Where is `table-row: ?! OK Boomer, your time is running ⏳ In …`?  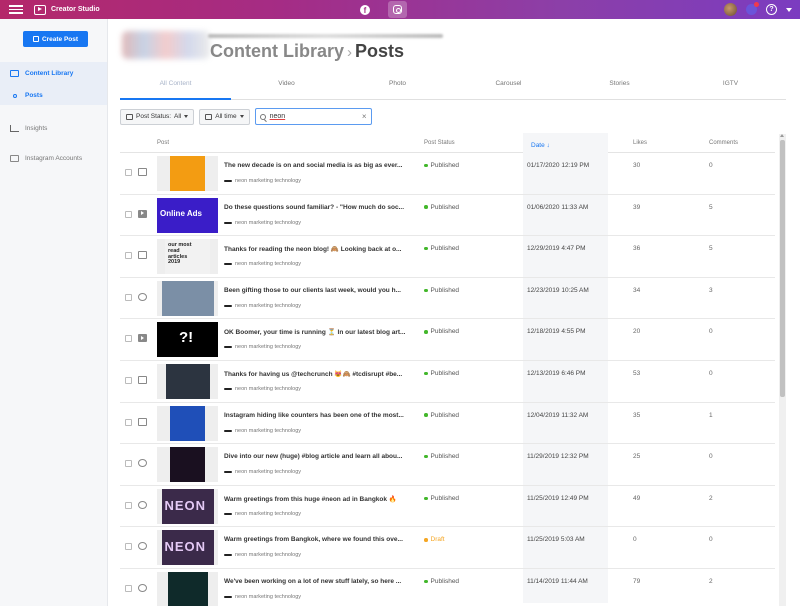
table-row: ?! OK Boomer, your time is running ⏳ In … is located at coordinates (447, 340).